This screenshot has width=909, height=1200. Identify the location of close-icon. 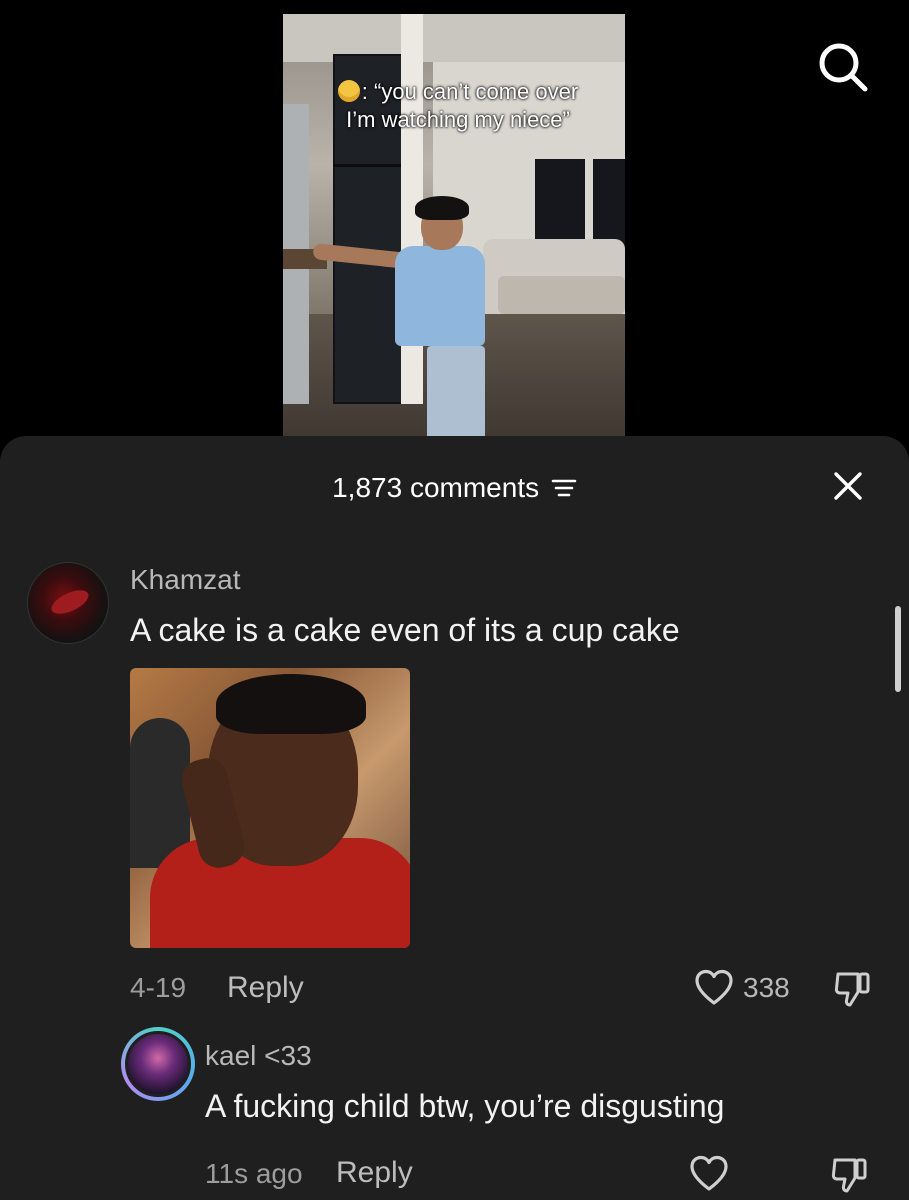
(848, 486).